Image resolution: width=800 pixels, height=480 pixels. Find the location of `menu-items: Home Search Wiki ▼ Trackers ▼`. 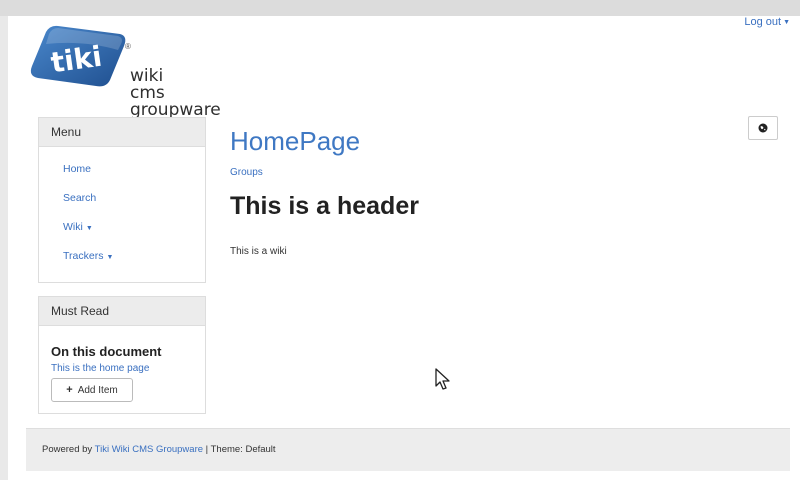

menu-items: Home Search Wiki ▼ Trackers ▼ is located at coordinates (122, 209).